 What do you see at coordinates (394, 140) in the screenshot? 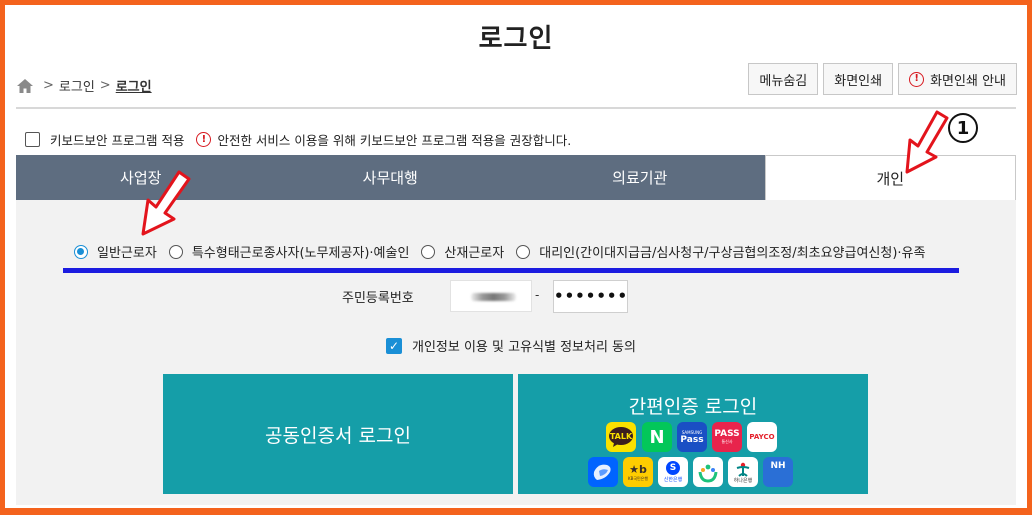
I see `keyboard-notice-text: 안전한 서비스 이용을 위해 키보드보안 프로그램 적용을 권장합니다.` at bounding box center [394, 140].